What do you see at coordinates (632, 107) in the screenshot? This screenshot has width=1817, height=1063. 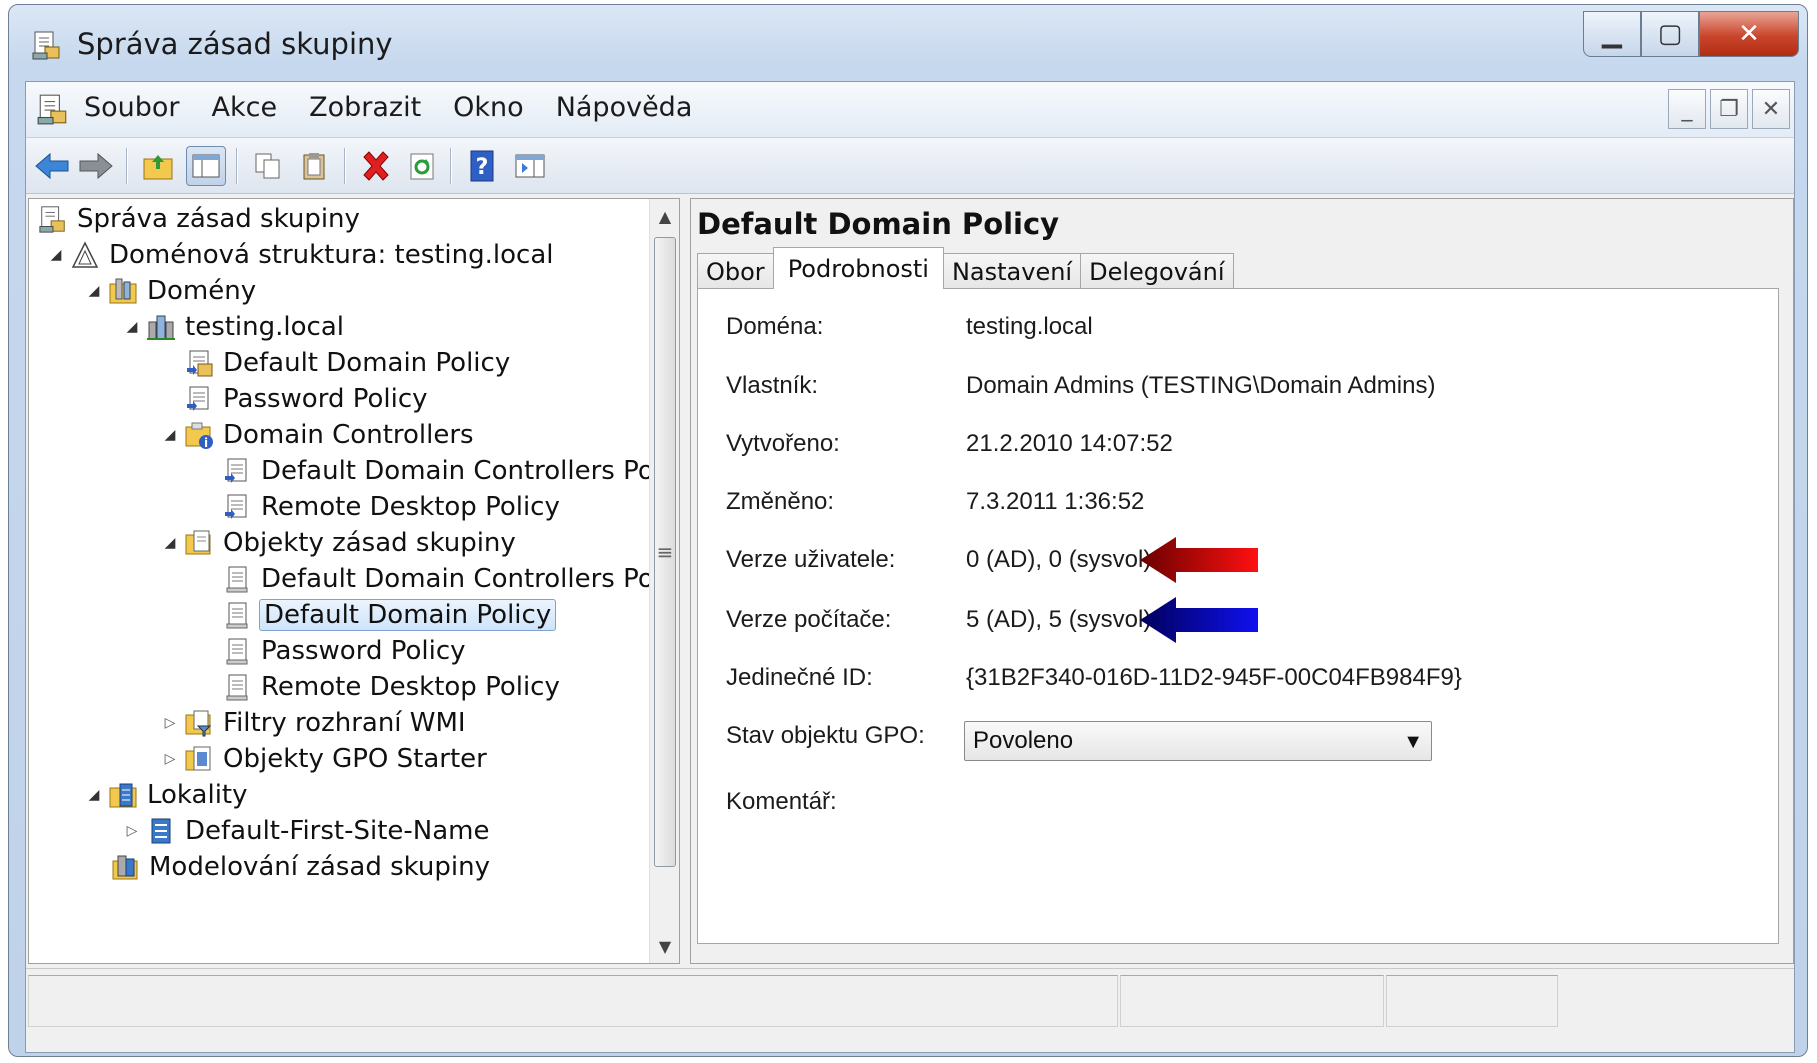 I see `menu-napoveda: Nápověda` at bounding box center [632, 107].